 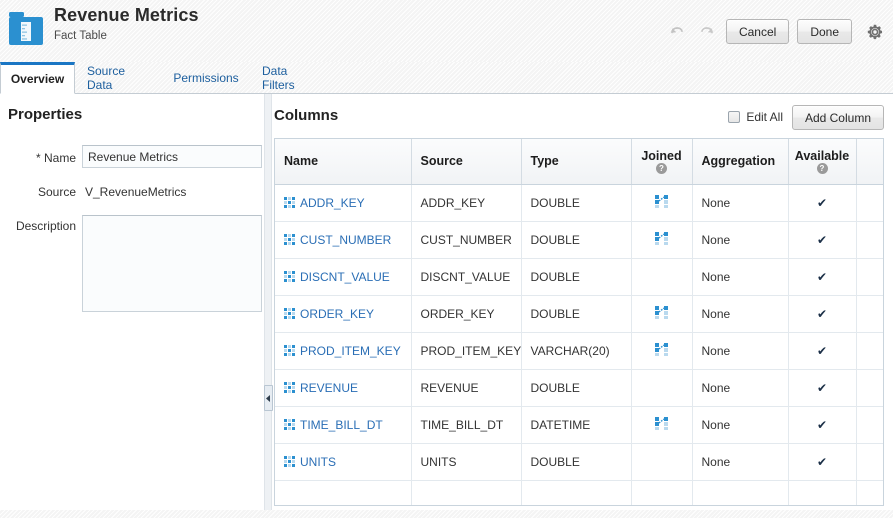 I want to click on table-row: DISCNT_VALUE DISCNT_VALUE DOUBLE None ✔, so click(x=579, y=277).